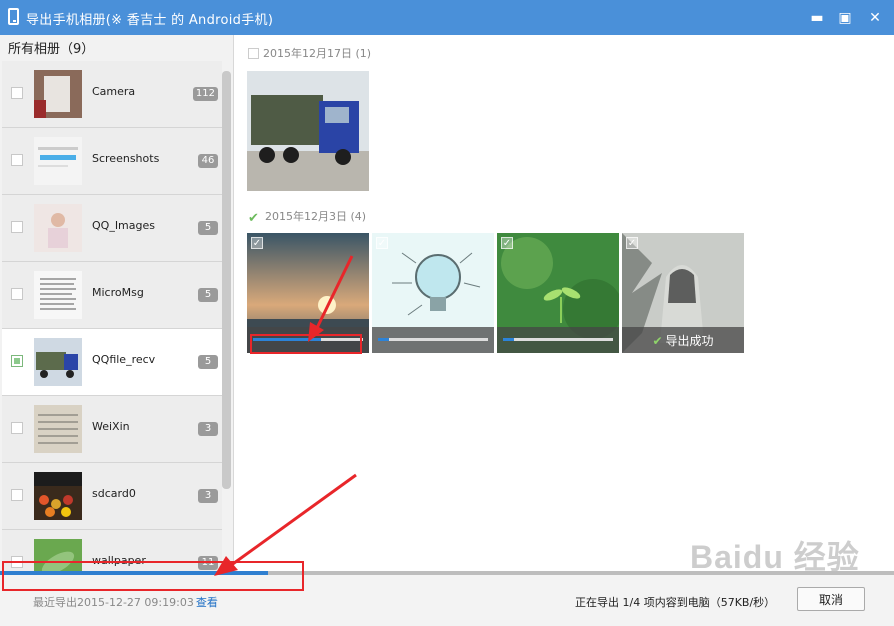 The height and width of the screenshot is (626, 894). Describe the element at coordinates (775, 557) in the screenshot. I see `baidu-watermark: Baidu 经验` at that location.